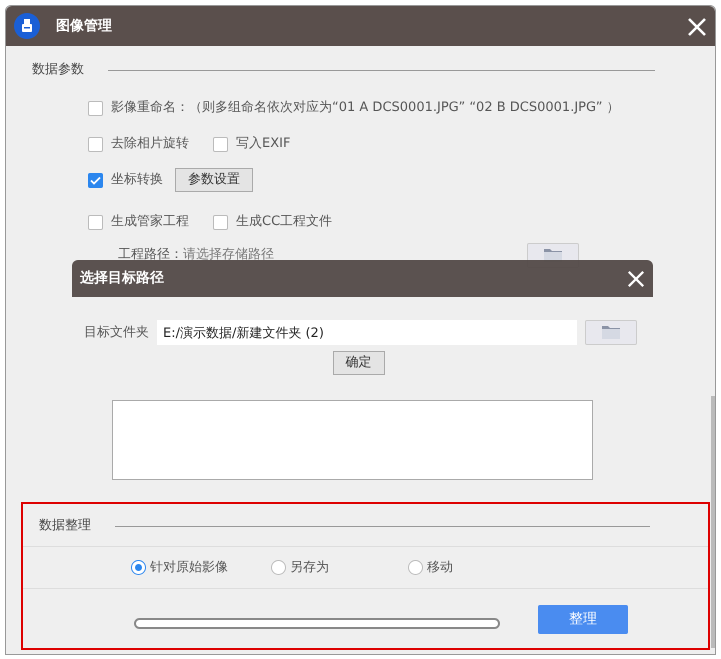 The height and width of the screenshot is (659, 721). I want to click on field-label: 工程路径：, so click(150, 255).